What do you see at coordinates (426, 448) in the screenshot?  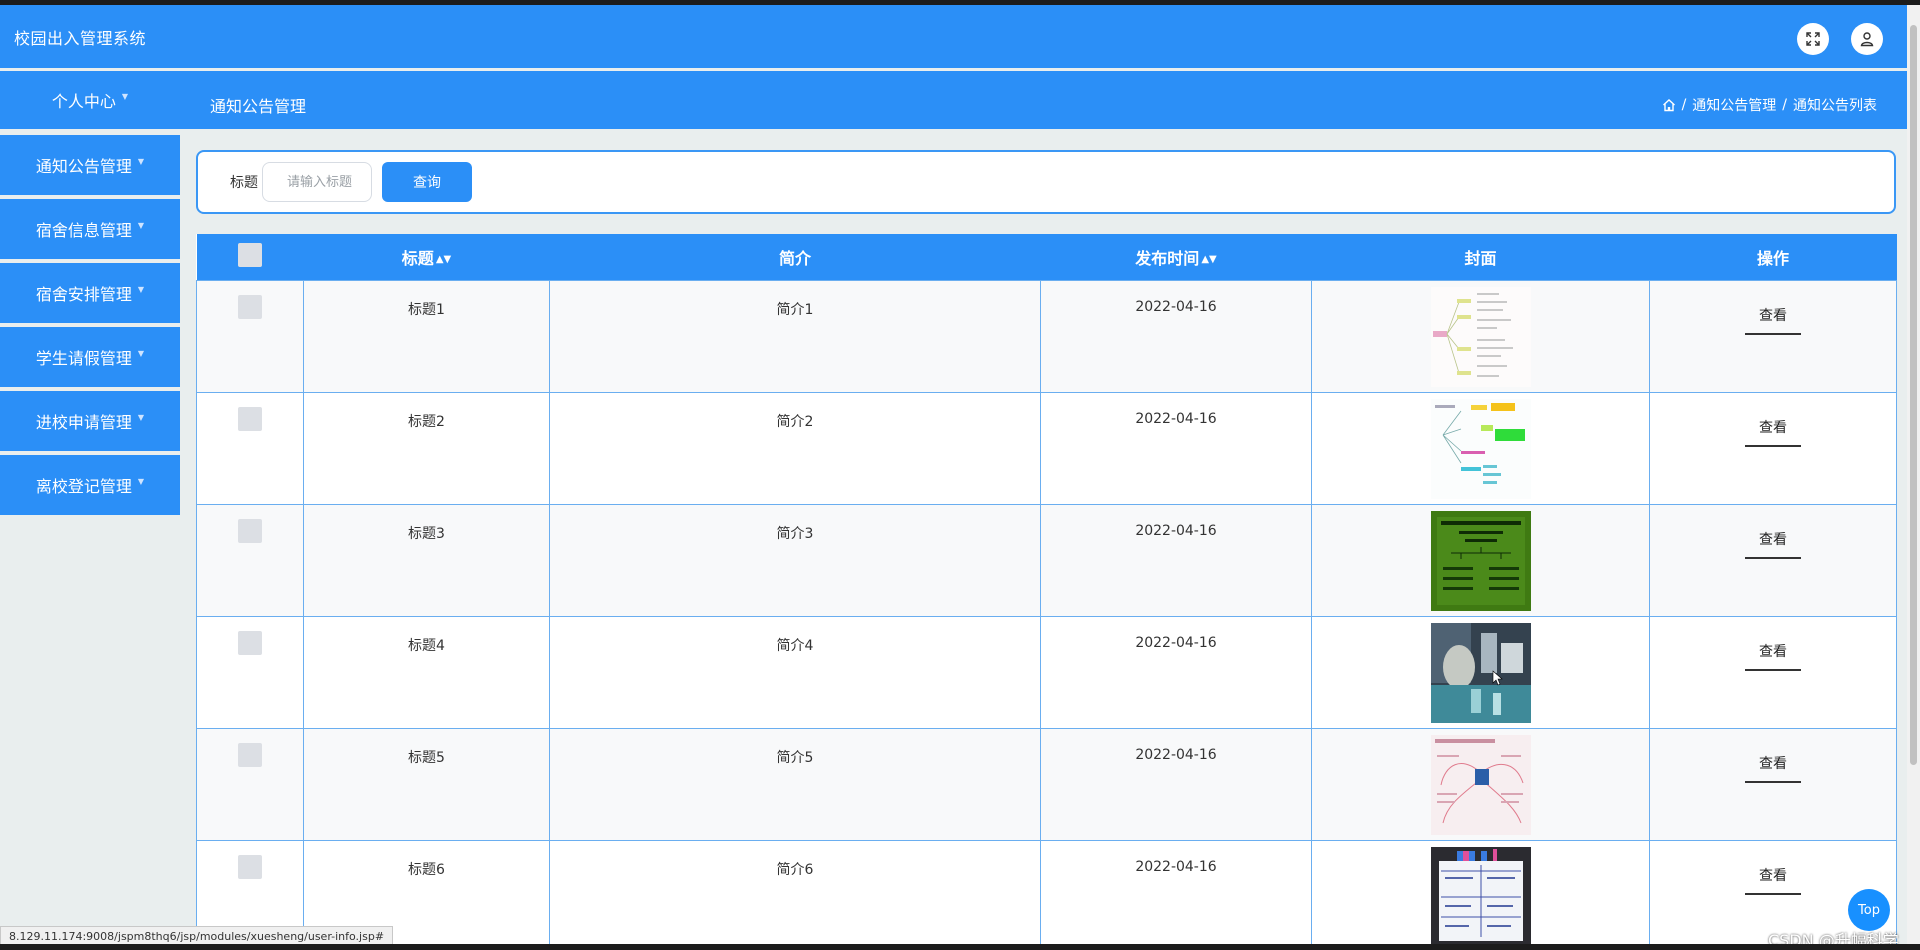 I see `title-cell: 标题2` at bounding box center [426, 448].